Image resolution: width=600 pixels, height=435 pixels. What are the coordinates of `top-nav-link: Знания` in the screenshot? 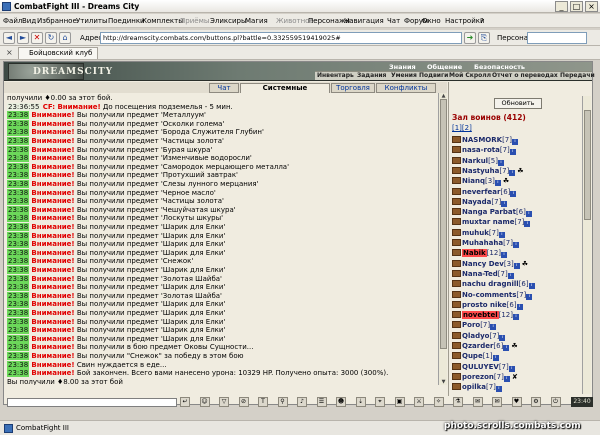 It's located at (402, 67).